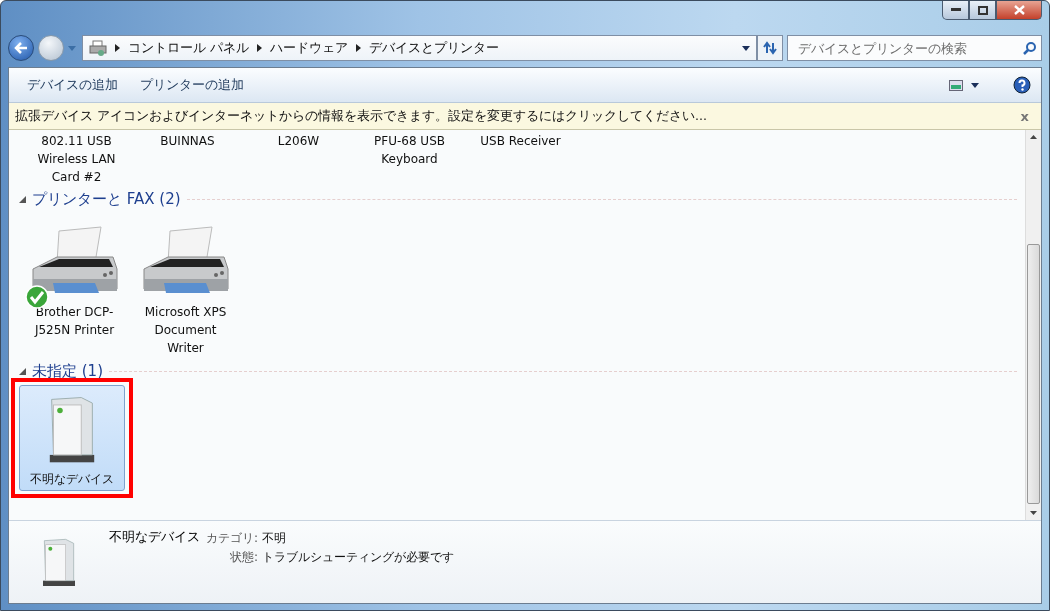 The height and width of the screenshot is (611, 1050). I want to click on refresh-arrows-icon, so click(770, 48).